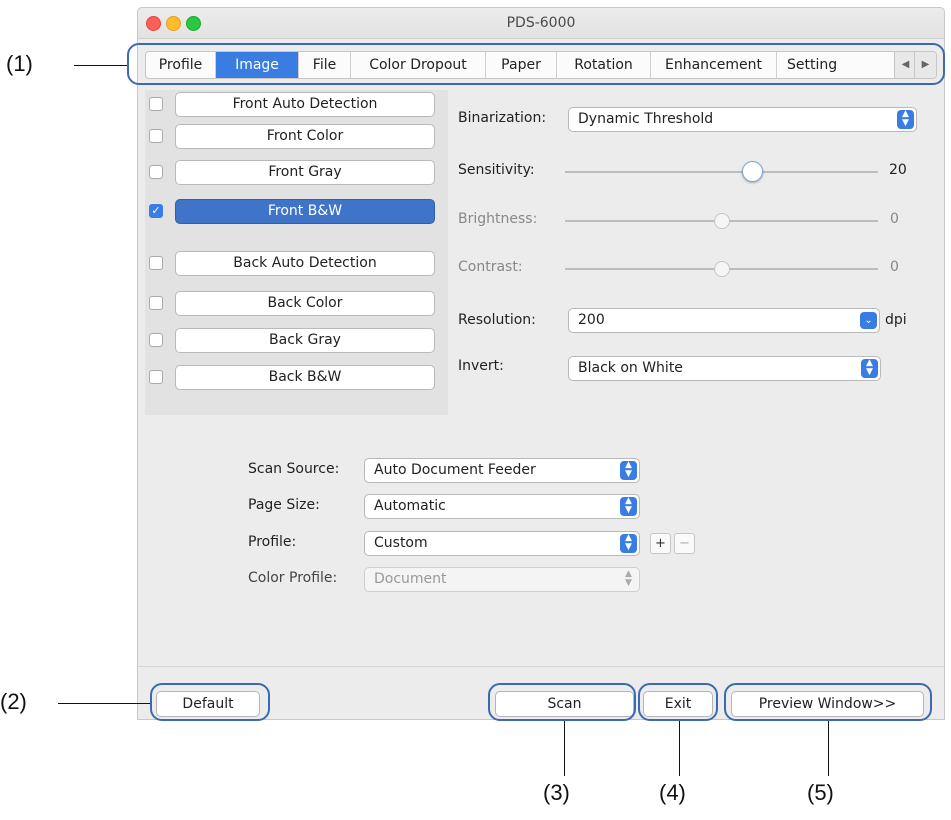 The height and width of the screenshot is (820, 951). I want to click on callout-label-4: (4), so click(672, 792).